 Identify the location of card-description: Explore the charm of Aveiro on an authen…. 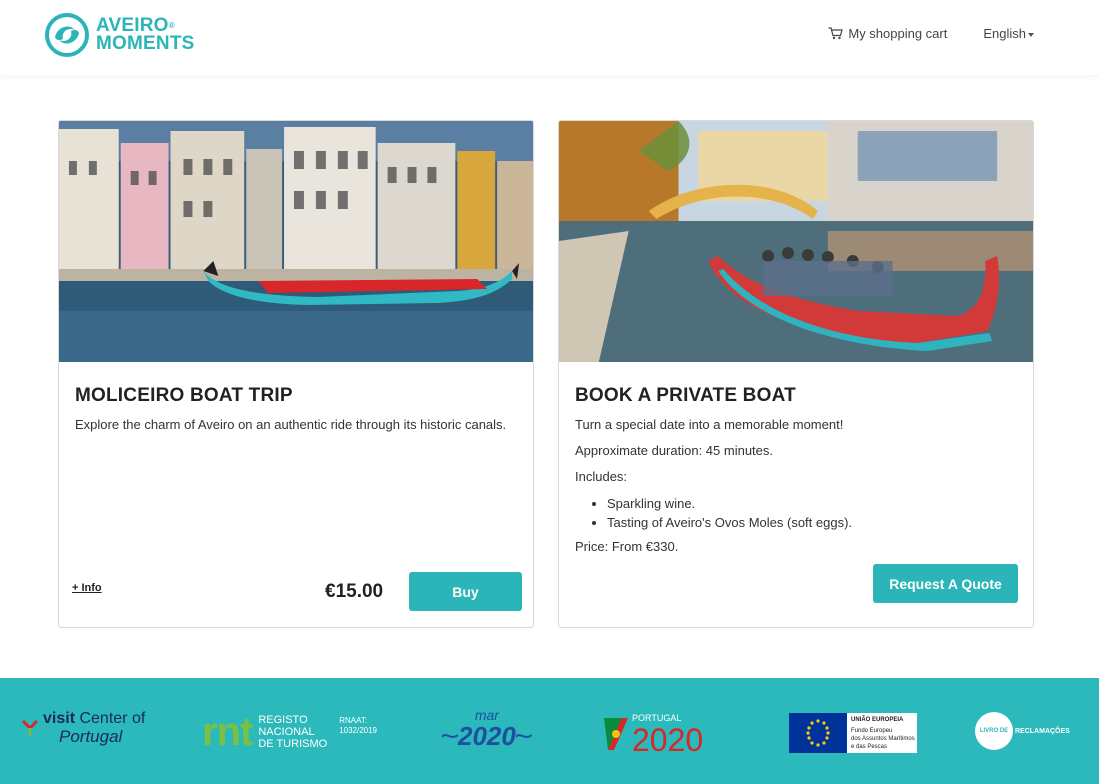
(295, 429).